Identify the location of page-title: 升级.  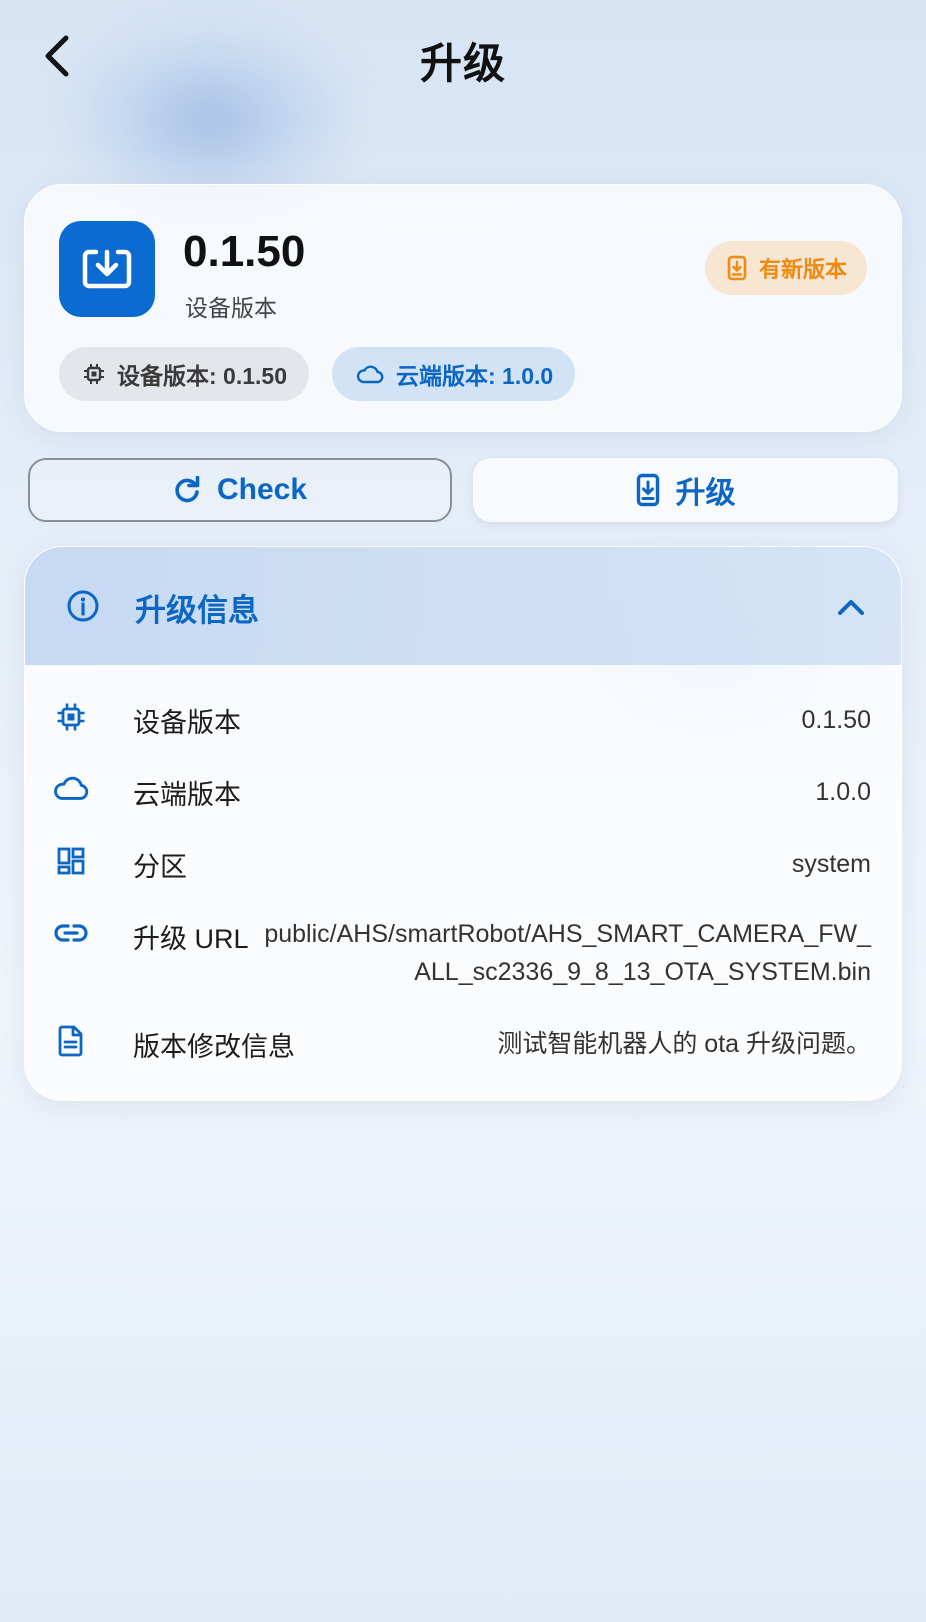
(462, 63).